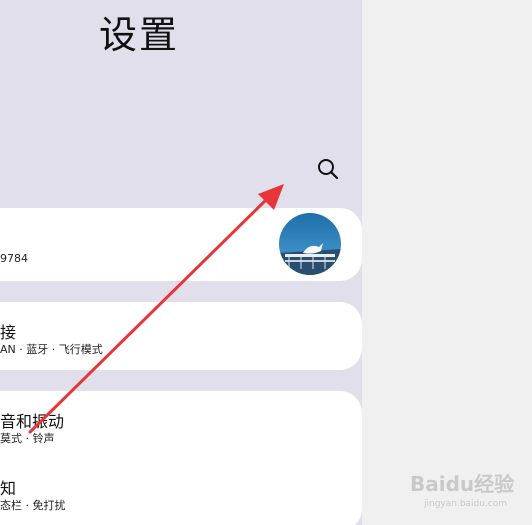 Image resolution: width=532 pixels, height=525 pixels. I want to click on page-title: 设置, so click(139, 35).